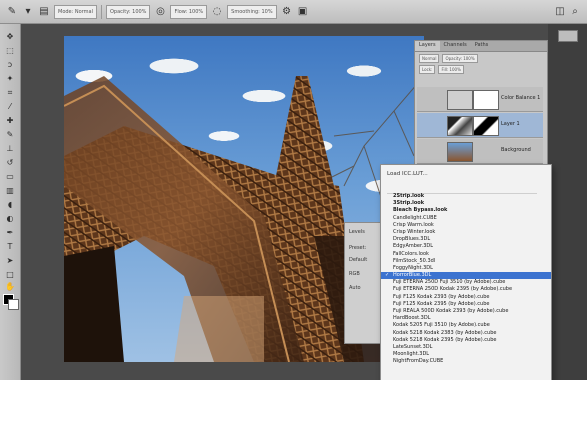 This screenshot has height=428, width=587. I want to click on menu-item: Moonlight.3DL, so click(466, 354).